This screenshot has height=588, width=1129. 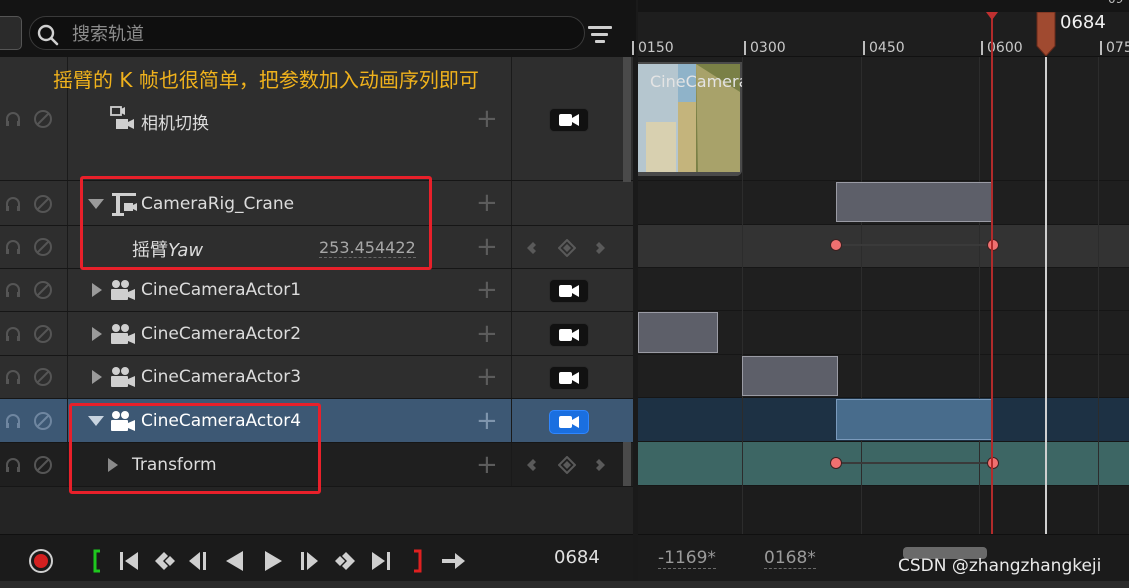 I want to click on add-track-button, so click(x=11, y=33).